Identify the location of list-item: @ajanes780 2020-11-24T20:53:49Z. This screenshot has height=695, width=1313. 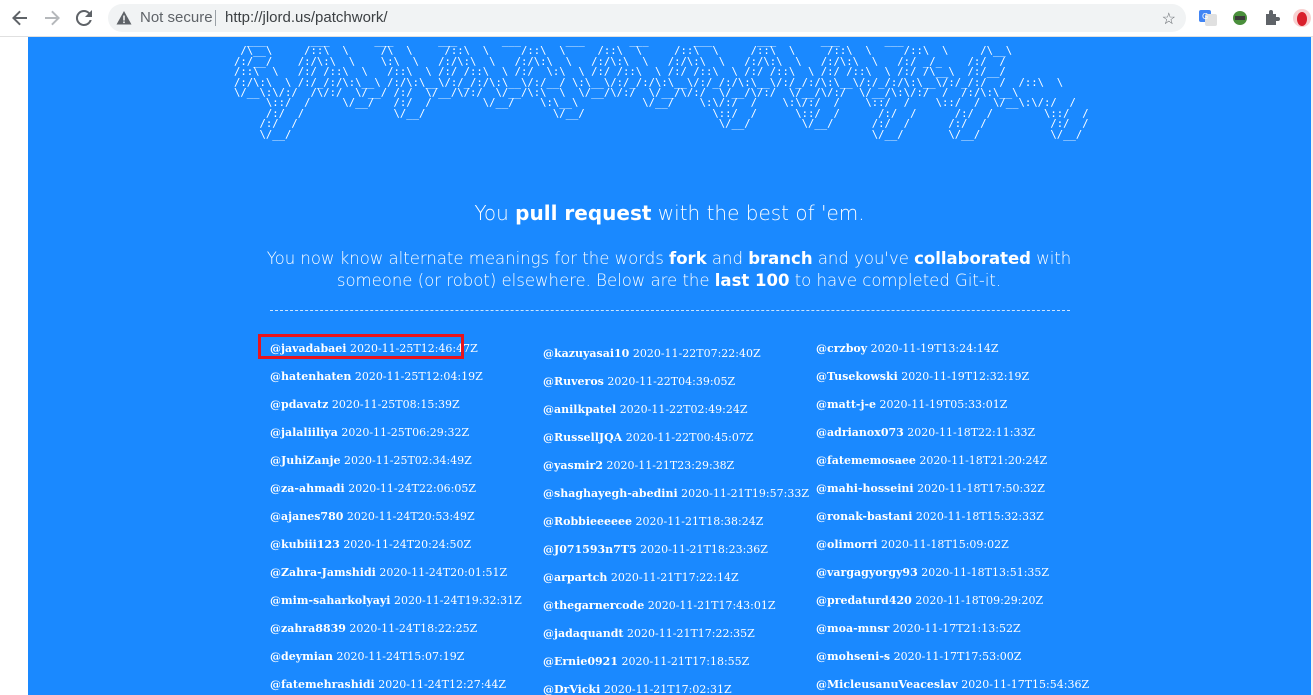
(400, 521).